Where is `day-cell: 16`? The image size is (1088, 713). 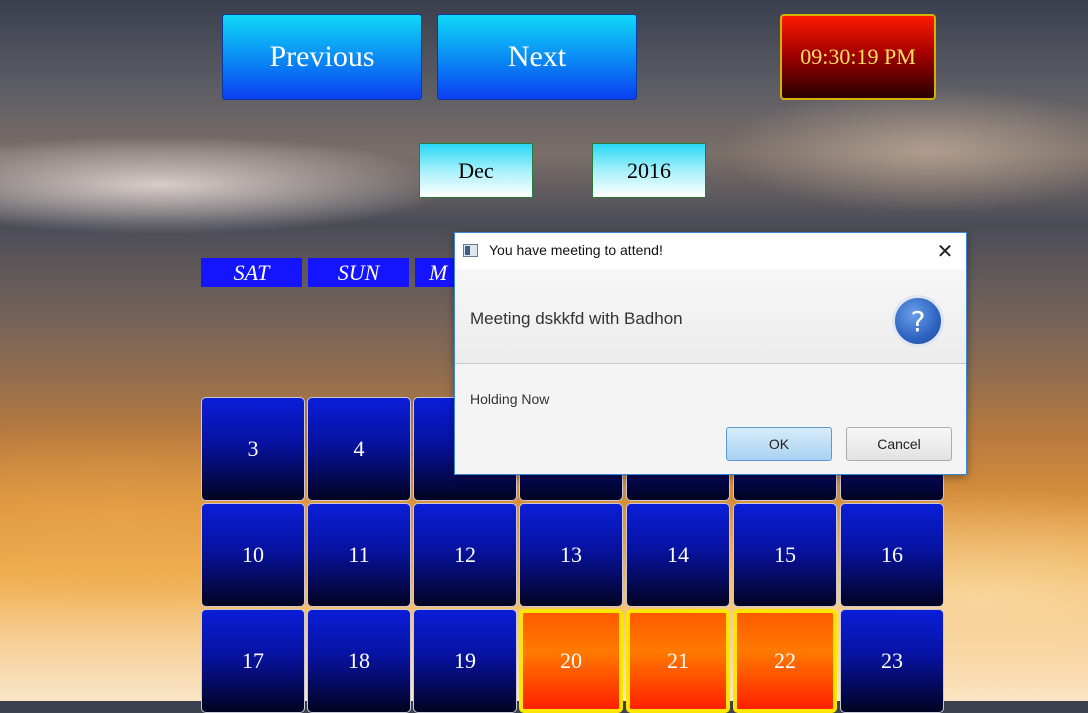 day-cell: 16 is located at coordinates (892, 555).